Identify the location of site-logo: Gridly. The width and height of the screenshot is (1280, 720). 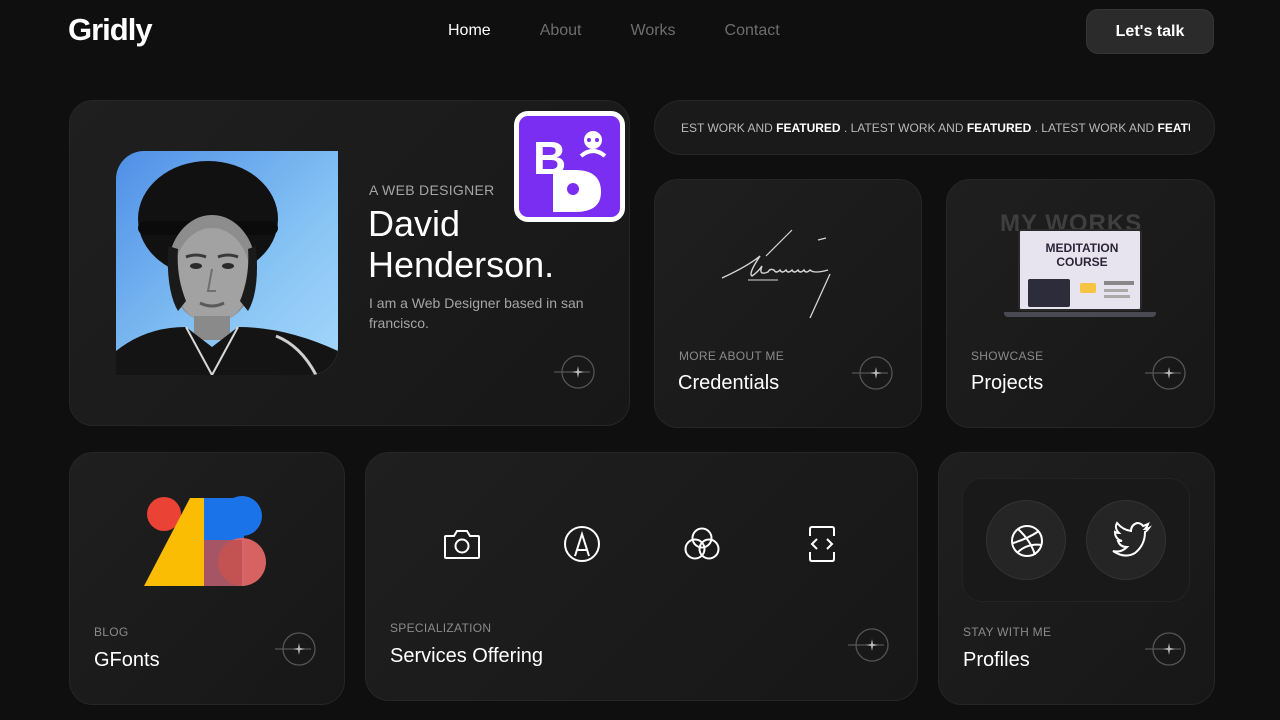
(110, 30).